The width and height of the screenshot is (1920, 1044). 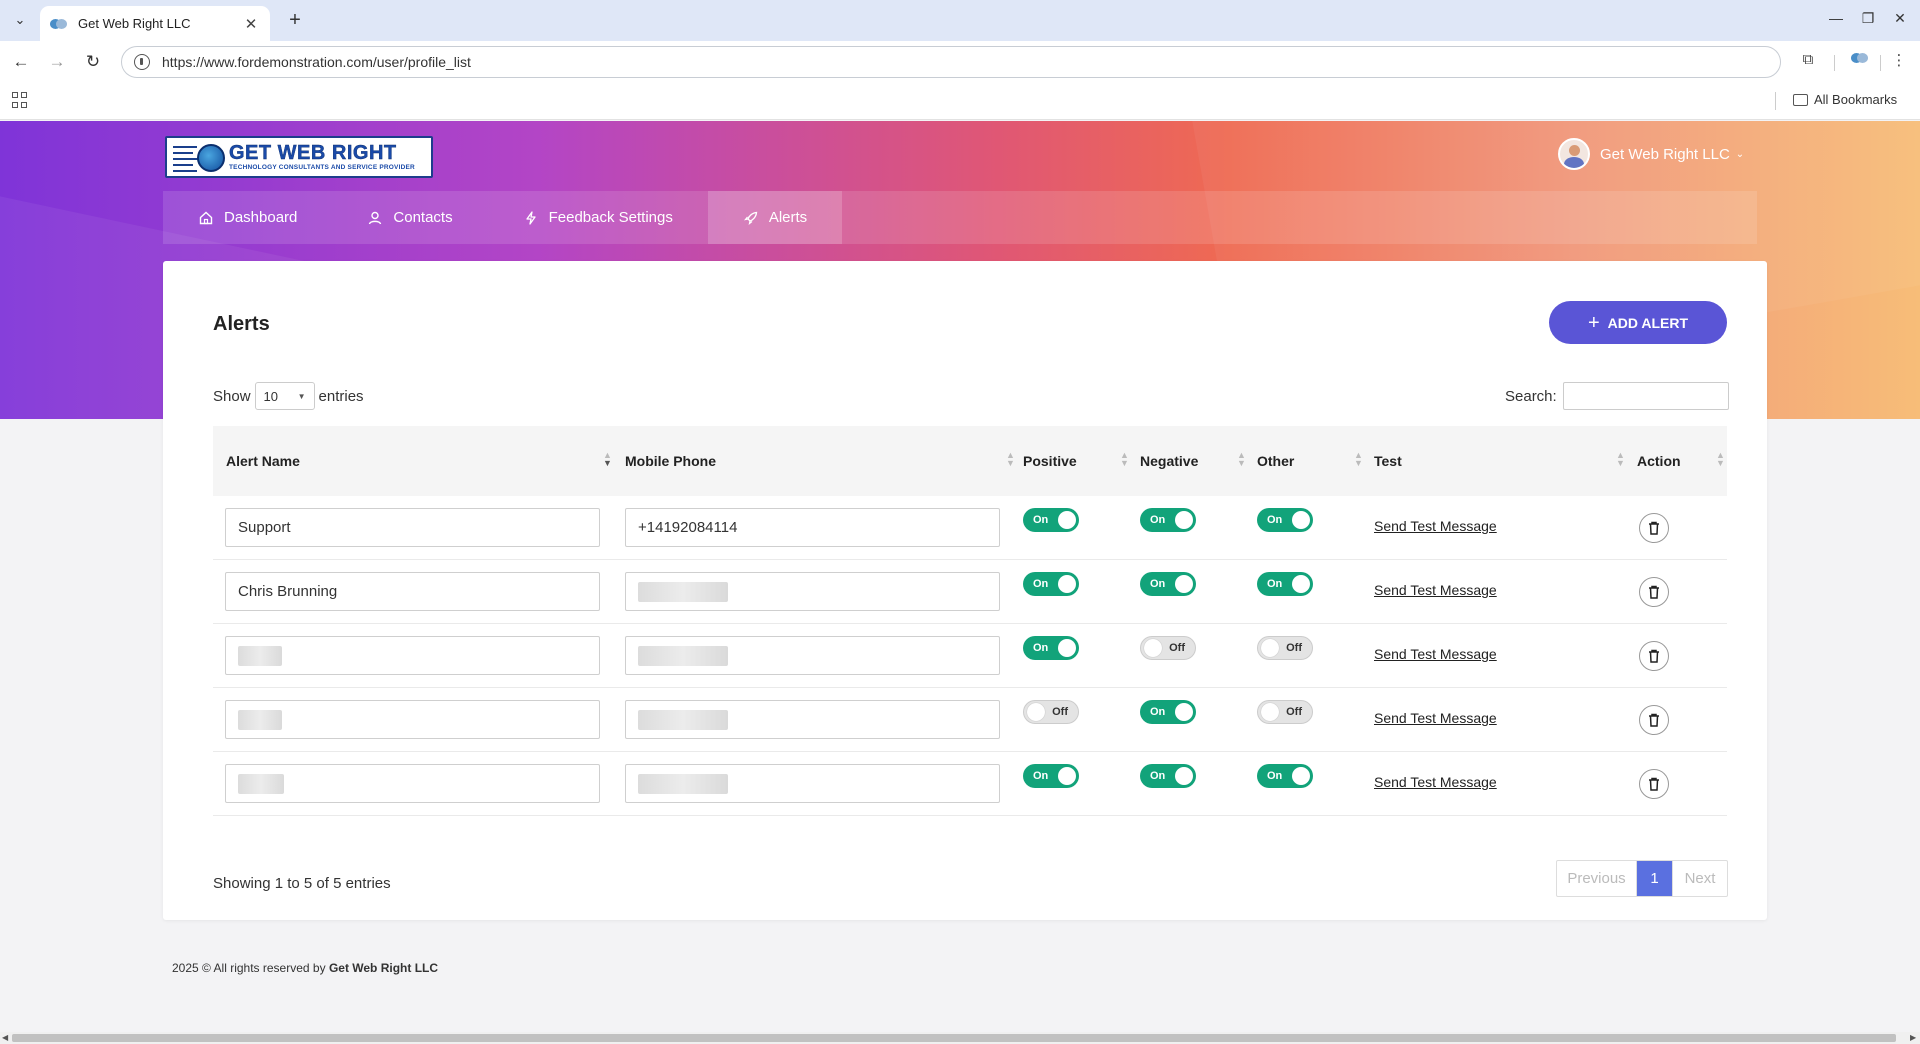 I want to click on extensions-icon: ⧉, so click(x=1808, y=62).